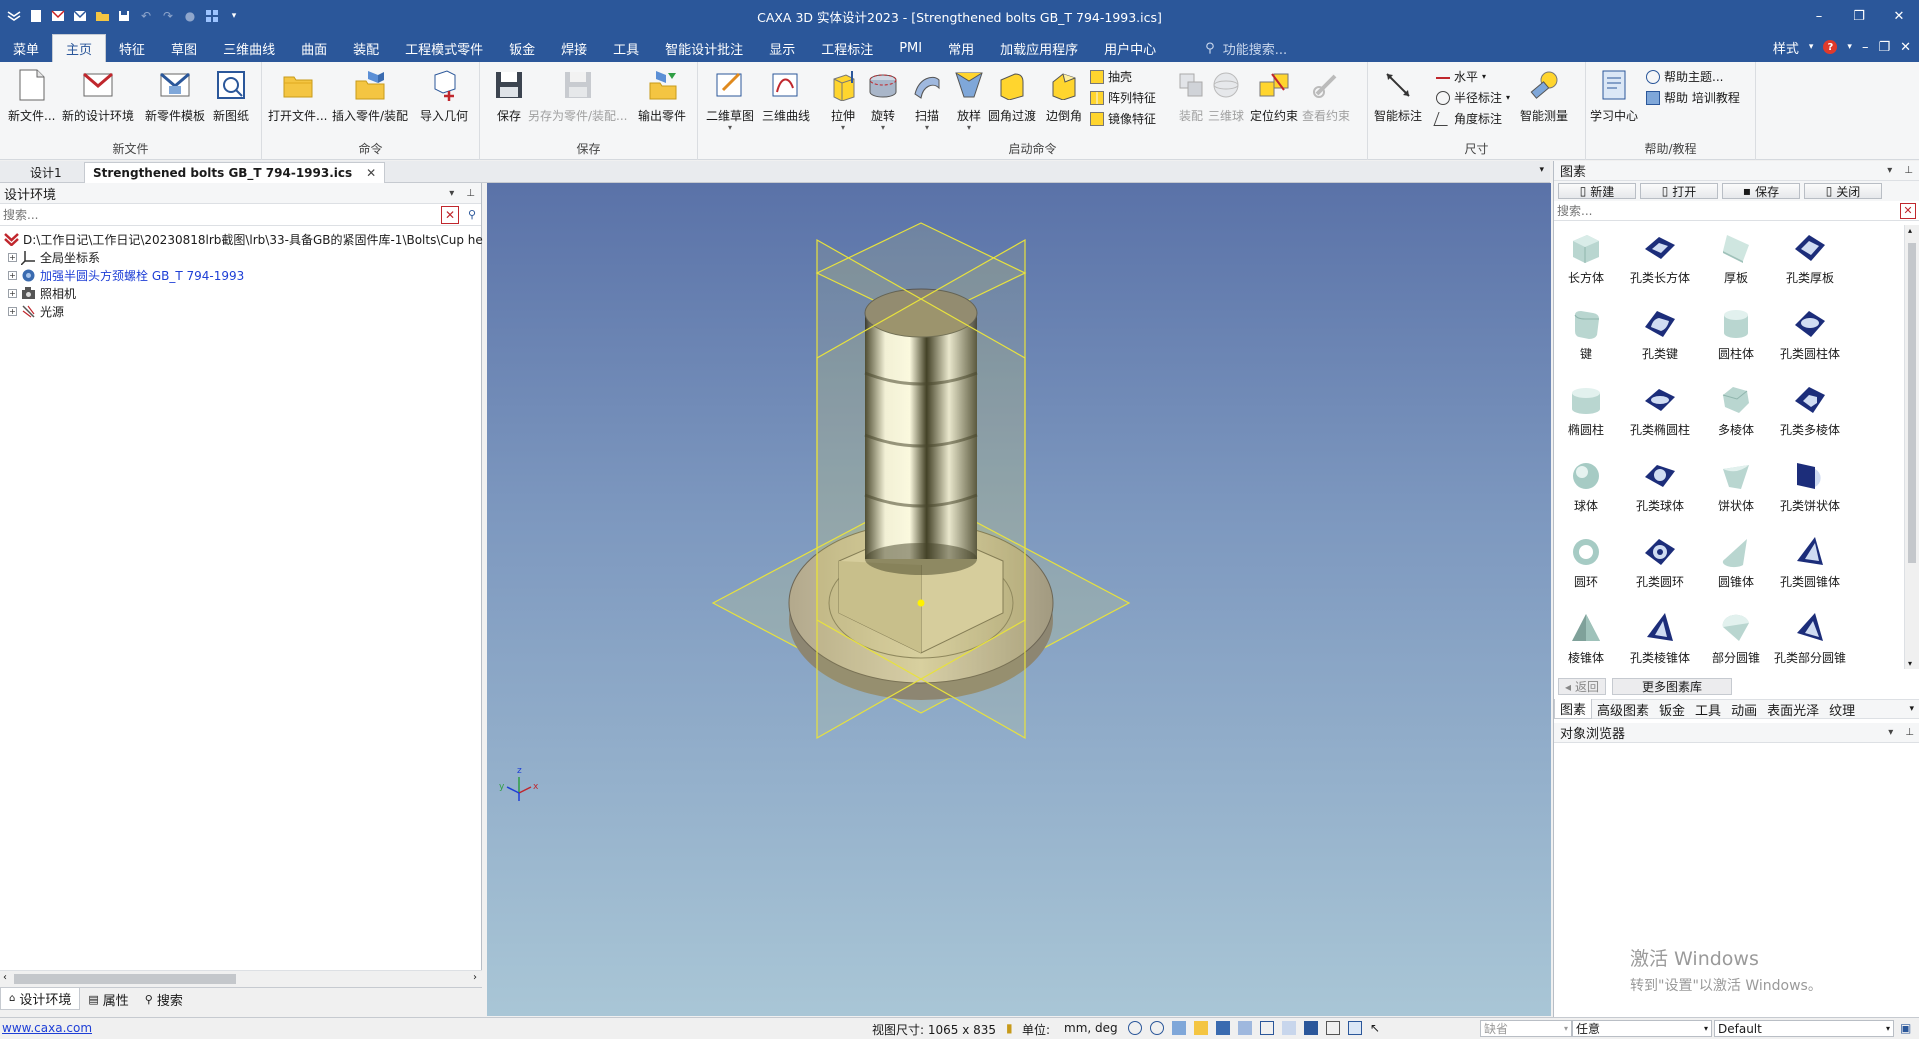  Describe the element at coordinates (927, 100) in the screenshot. I see `sweep-button: 扫描 ▾` at that location.